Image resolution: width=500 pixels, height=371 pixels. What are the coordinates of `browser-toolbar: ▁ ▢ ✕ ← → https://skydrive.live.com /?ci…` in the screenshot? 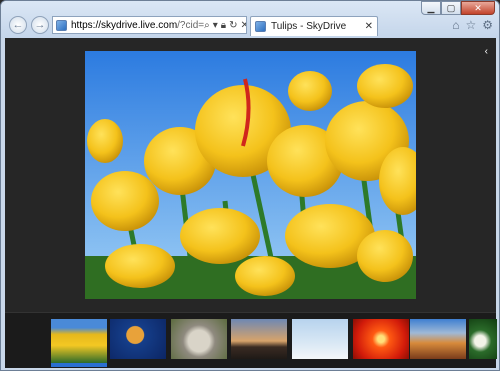 It's located at (250, 19).